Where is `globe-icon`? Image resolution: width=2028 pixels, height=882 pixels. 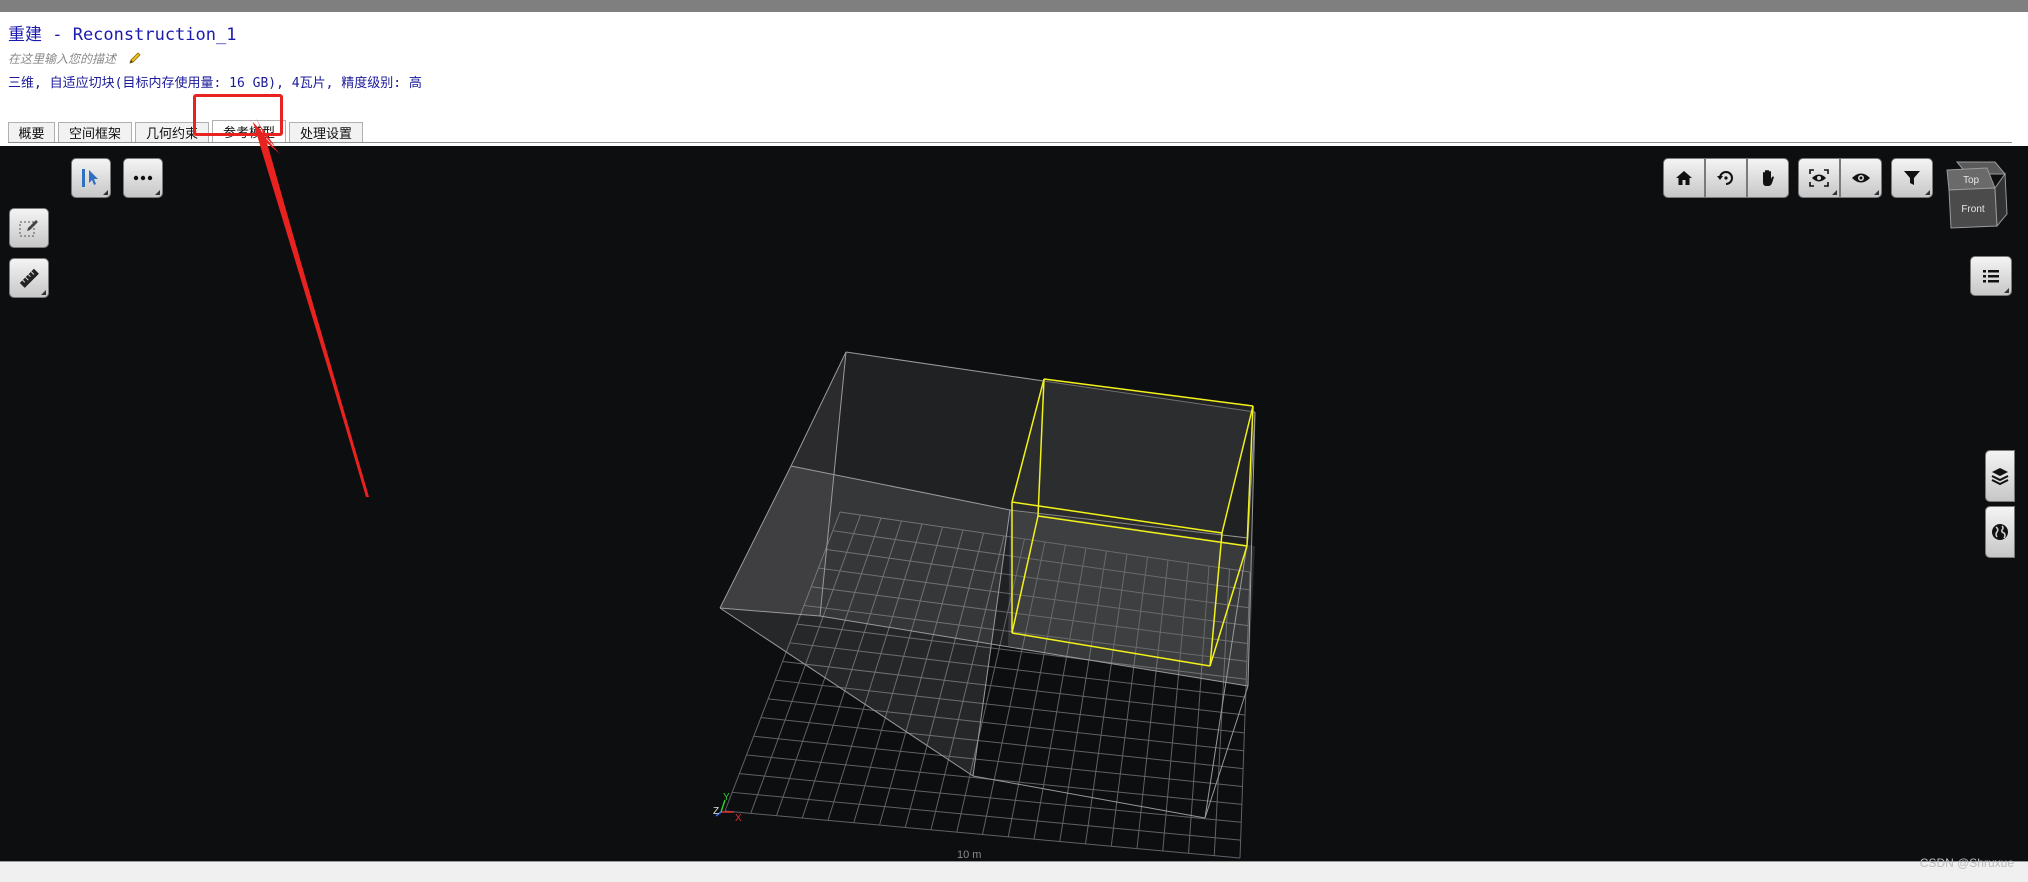
globe-icon is located at coordinates (2000, 532).